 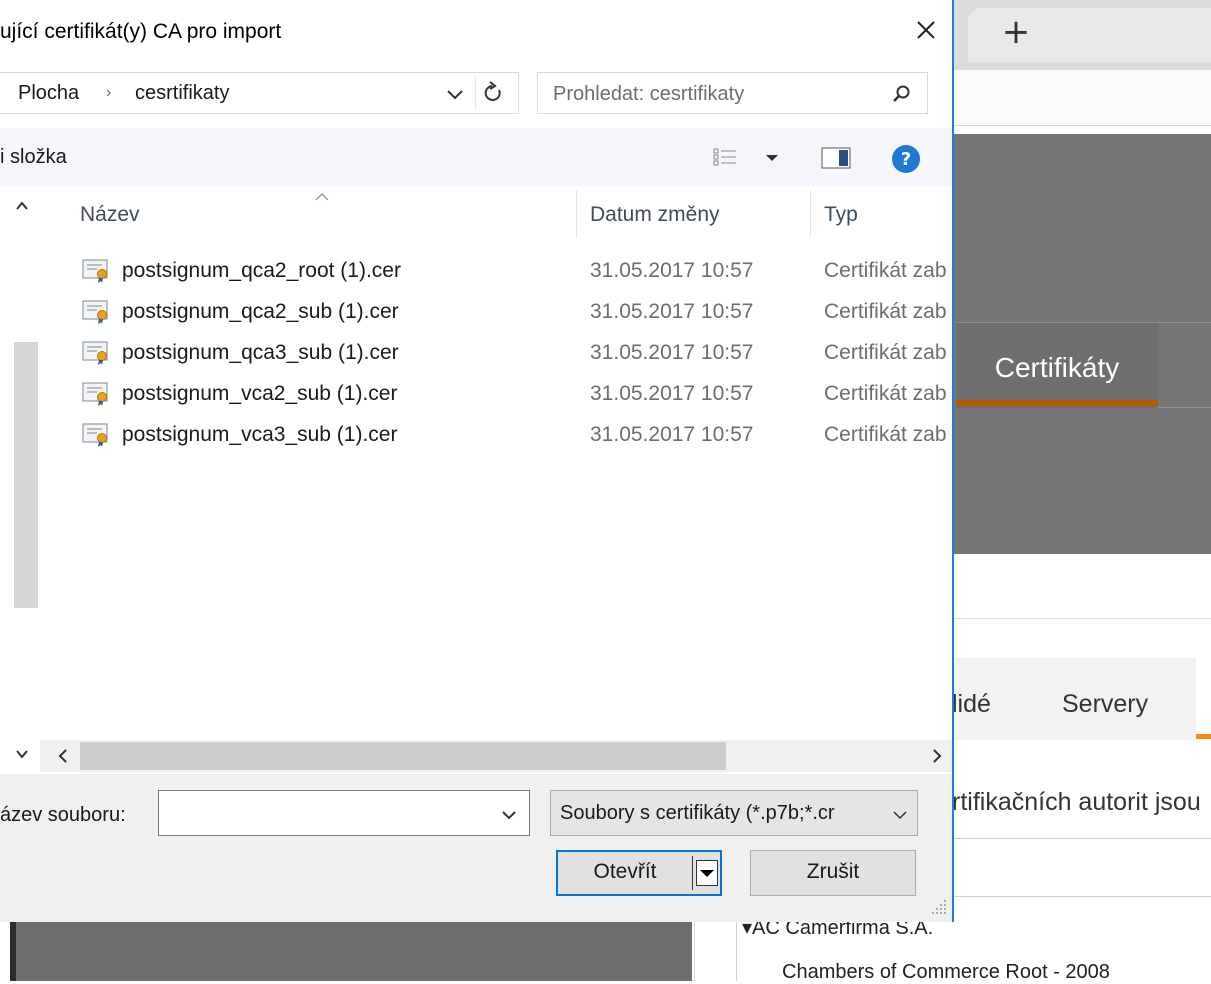 I want to click on tree-item-chambers: Chambers of Commerce Root - 2008, so click(x=982, y=972).